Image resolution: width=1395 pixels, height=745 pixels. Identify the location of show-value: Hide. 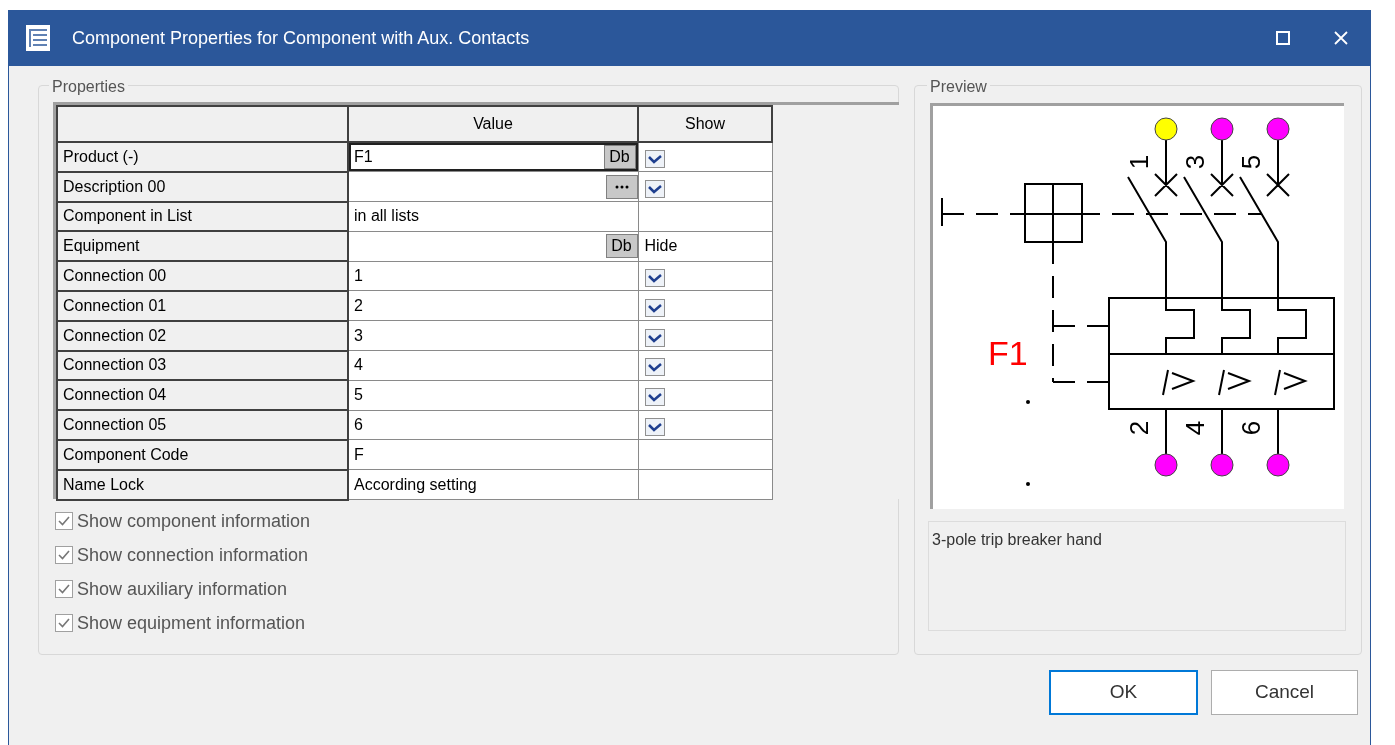
(661, 246).